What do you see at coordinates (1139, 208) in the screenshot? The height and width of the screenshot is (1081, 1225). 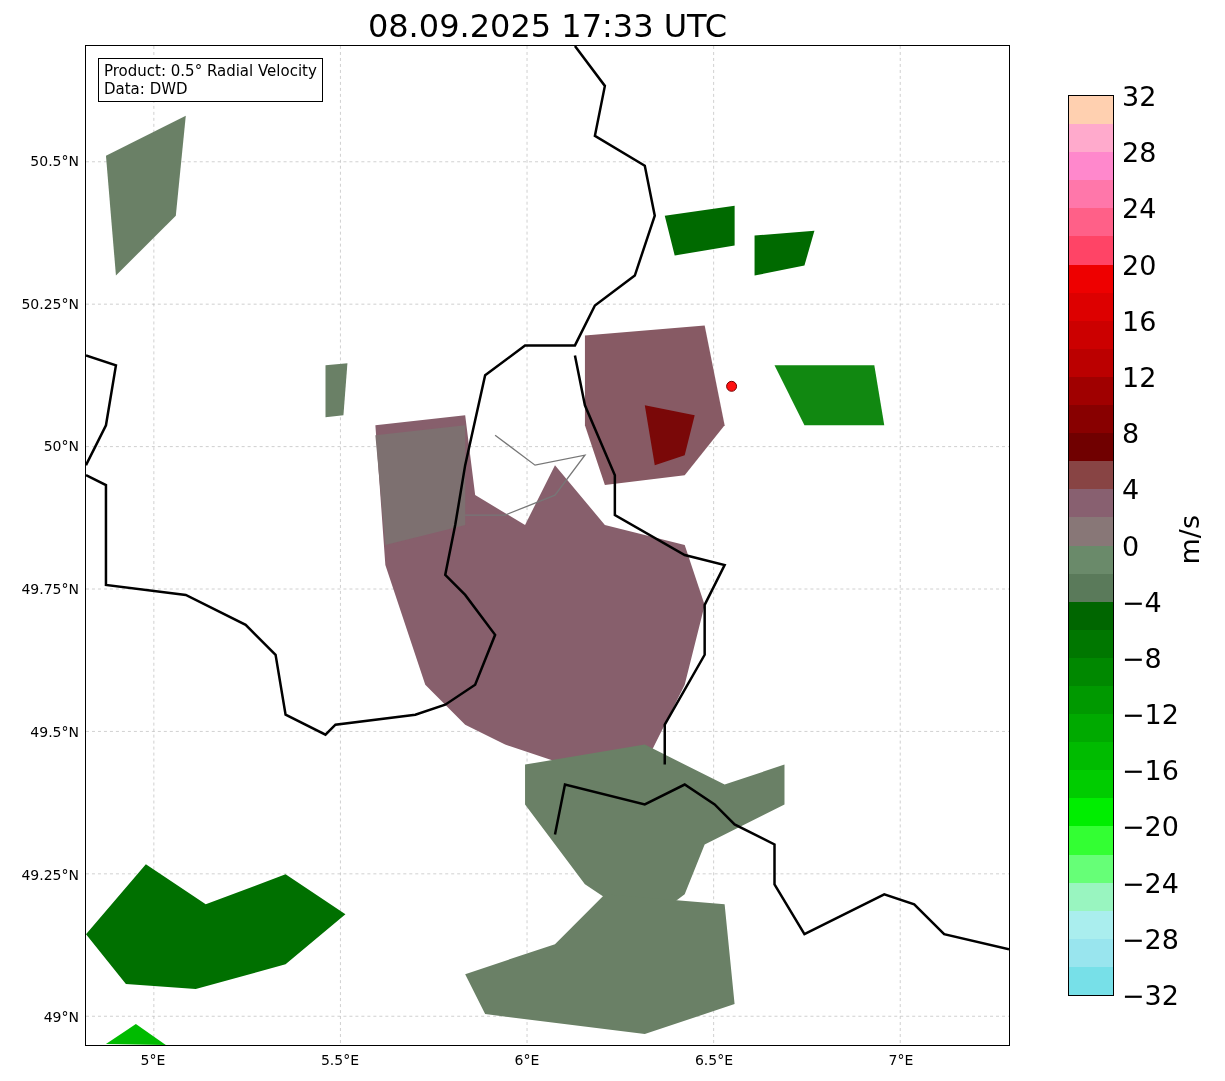 I see `colorbar-tick-label: 24` at bounding box center [1139, 208].